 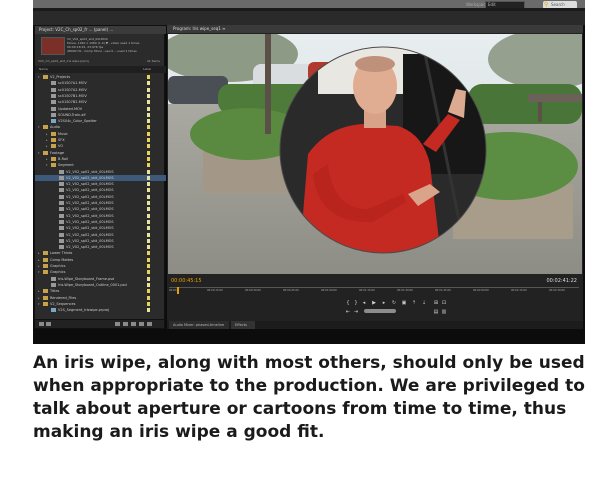 What do you see at coordinates (41, 324) in the screenshot?
I see `list-view-icon` at bounding box center [41, 324].